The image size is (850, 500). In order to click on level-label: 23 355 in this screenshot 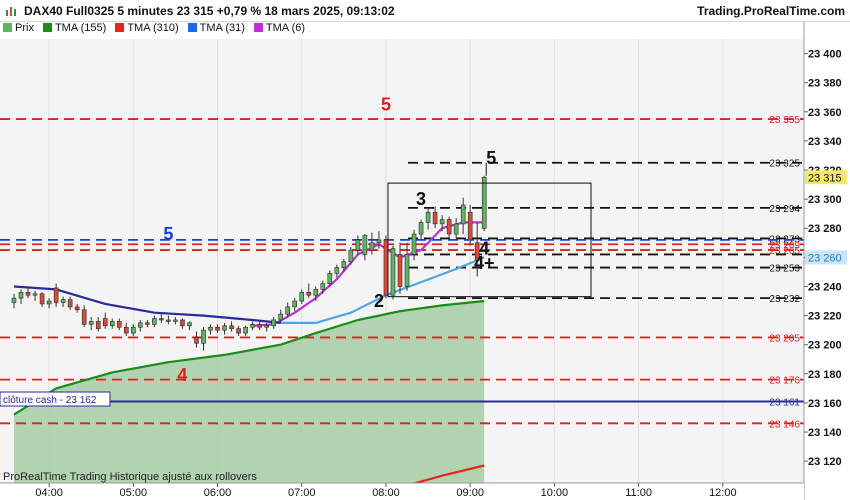, I will do `click(784, 120)`.